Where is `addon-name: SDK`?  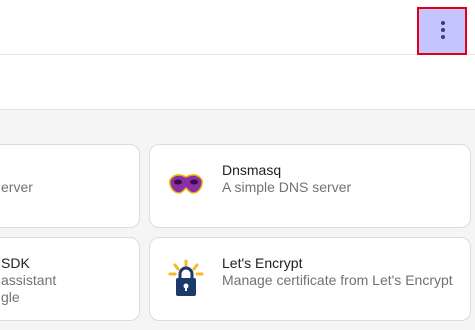 addon-name: SDK is located at coordinates (15, 263).